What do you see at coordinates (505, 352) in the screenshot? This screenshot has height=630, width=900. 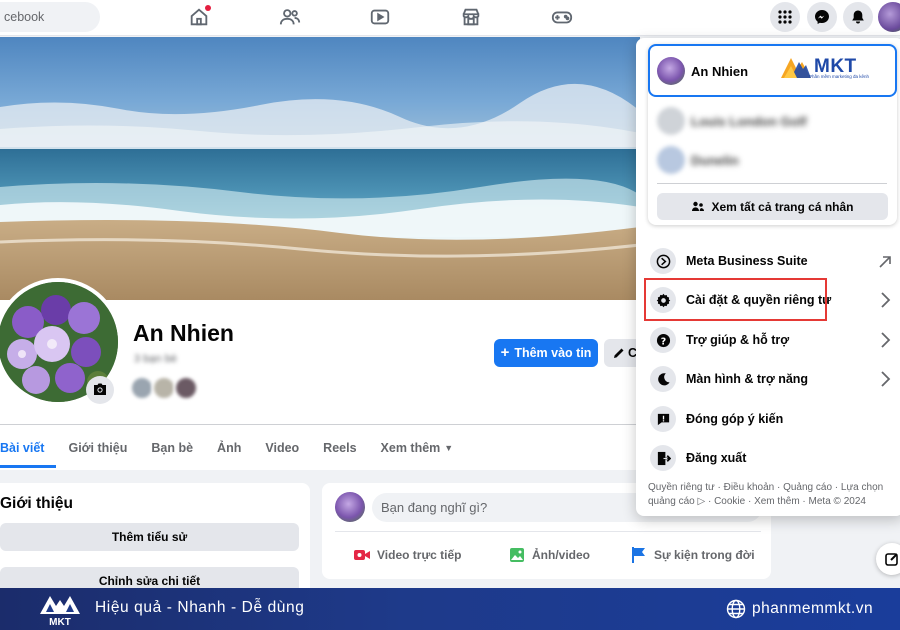 I see `plus-icon: +` at bounding box center [505, 352].